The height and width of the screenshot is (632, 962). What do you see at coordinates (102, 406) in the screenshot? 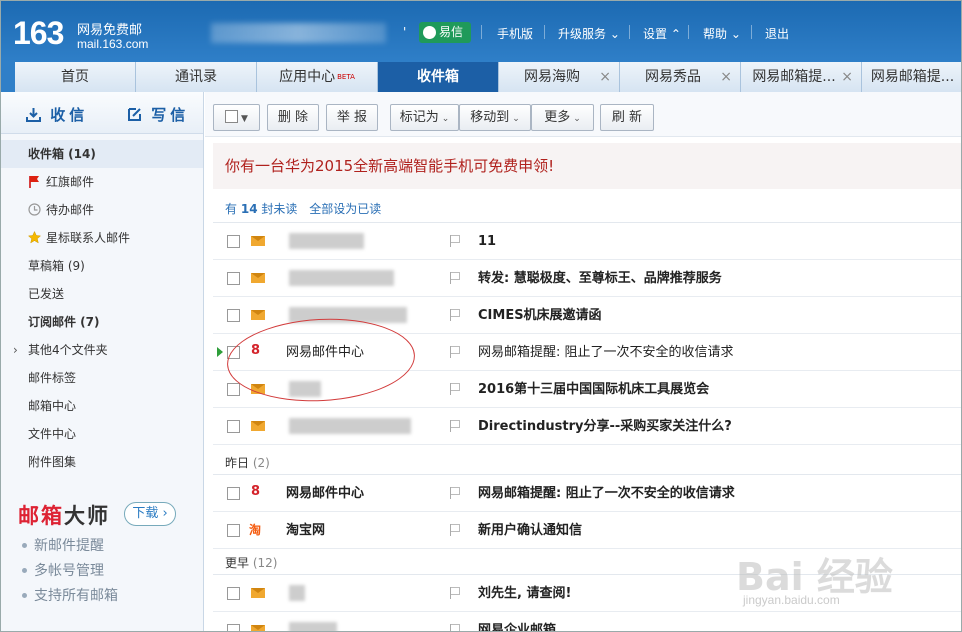
I see `sidebar-item-mail-center: 邮箱中心` at bounding box center [102, 406].